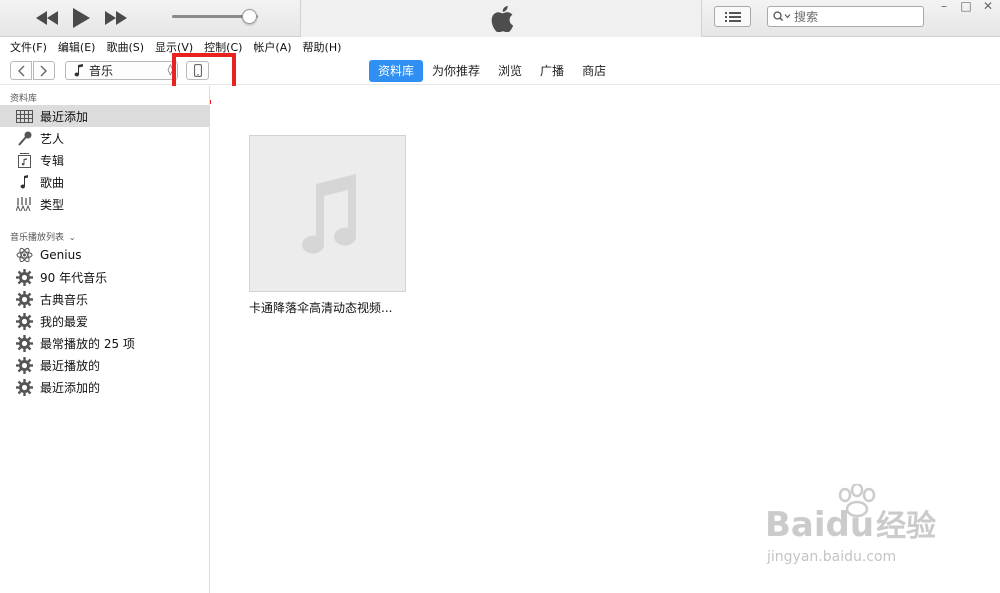 The width and height of the screenshot is (1000, 593). Describe the element at coordinates (77, 47) in the screenshot. I see `menu-edit: 编辑(E)` at that location.